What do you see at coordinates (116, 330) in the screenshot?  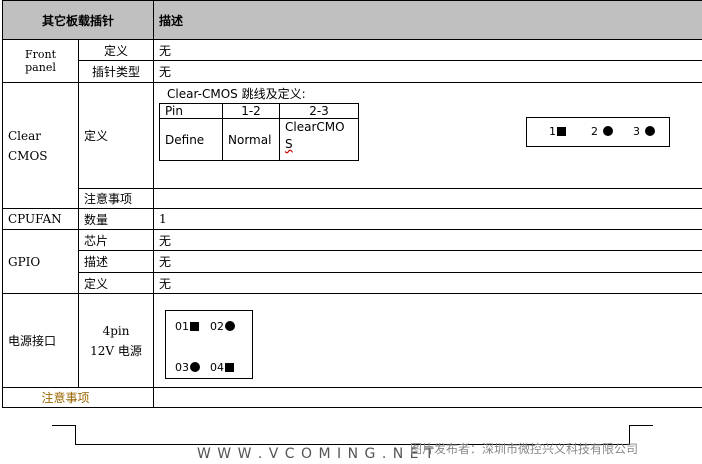 I see `power-key-line1: 4pin` at bounding box center [116, 330].